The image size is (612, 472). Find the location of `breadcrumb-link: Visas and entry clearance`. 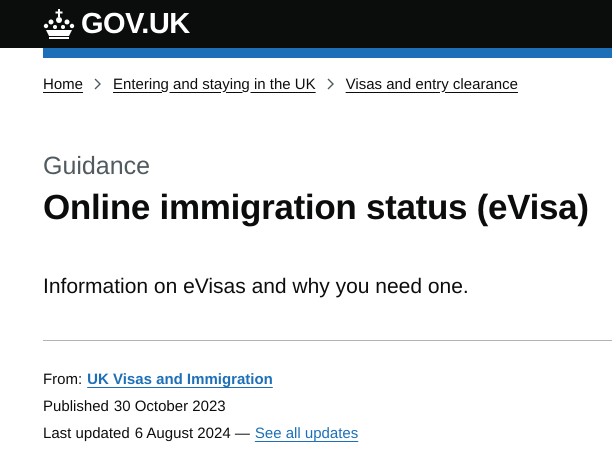

breadcrumb-link: Visas and entry clearance is located at coordinates (432, 84).